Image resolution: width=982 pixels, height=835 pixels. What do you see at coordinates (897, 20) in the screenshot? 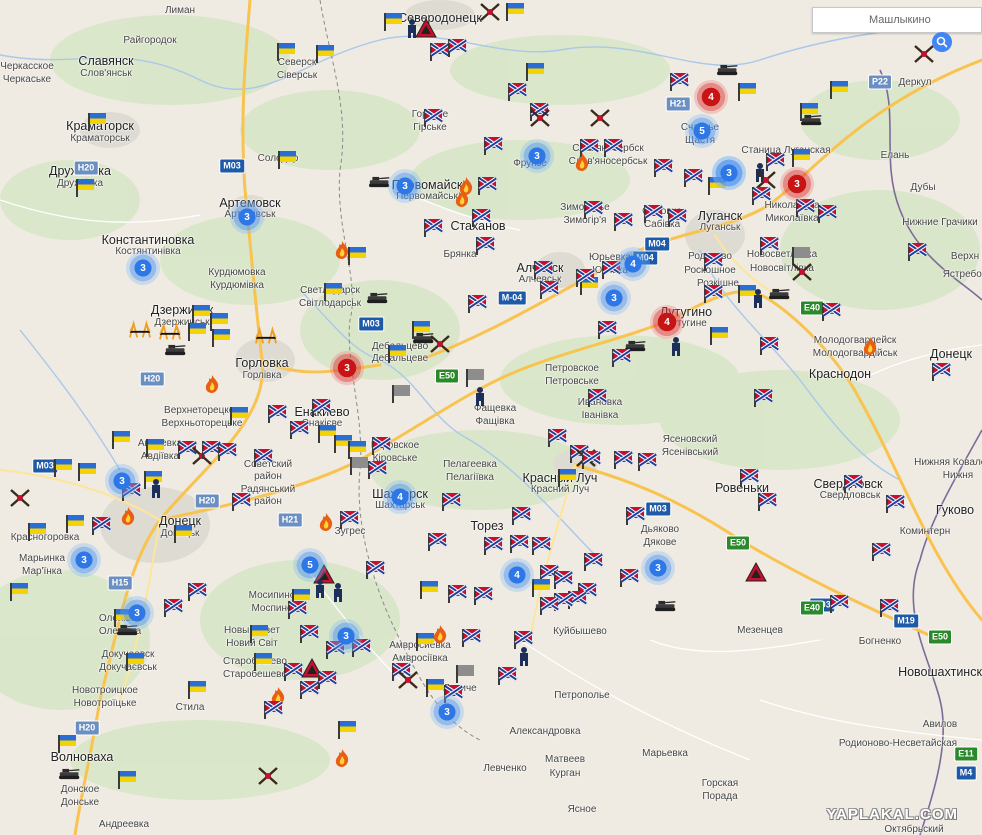
I see `search-box: Машлыкино` at bounding box center [897, 20].